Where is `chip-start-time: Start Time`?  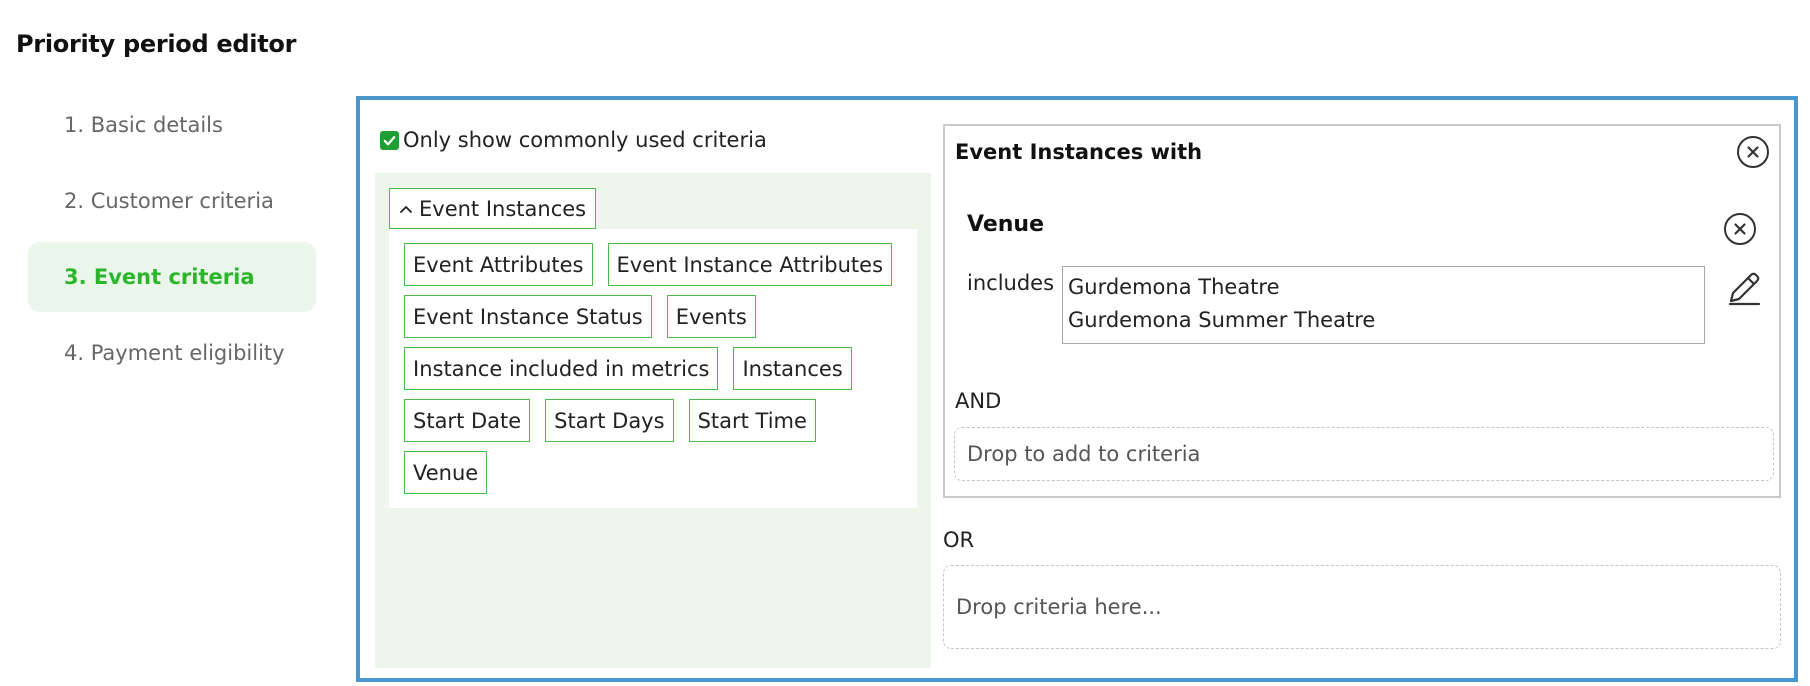 chip-start-time: Start Time is located at coordinates (752, 420).